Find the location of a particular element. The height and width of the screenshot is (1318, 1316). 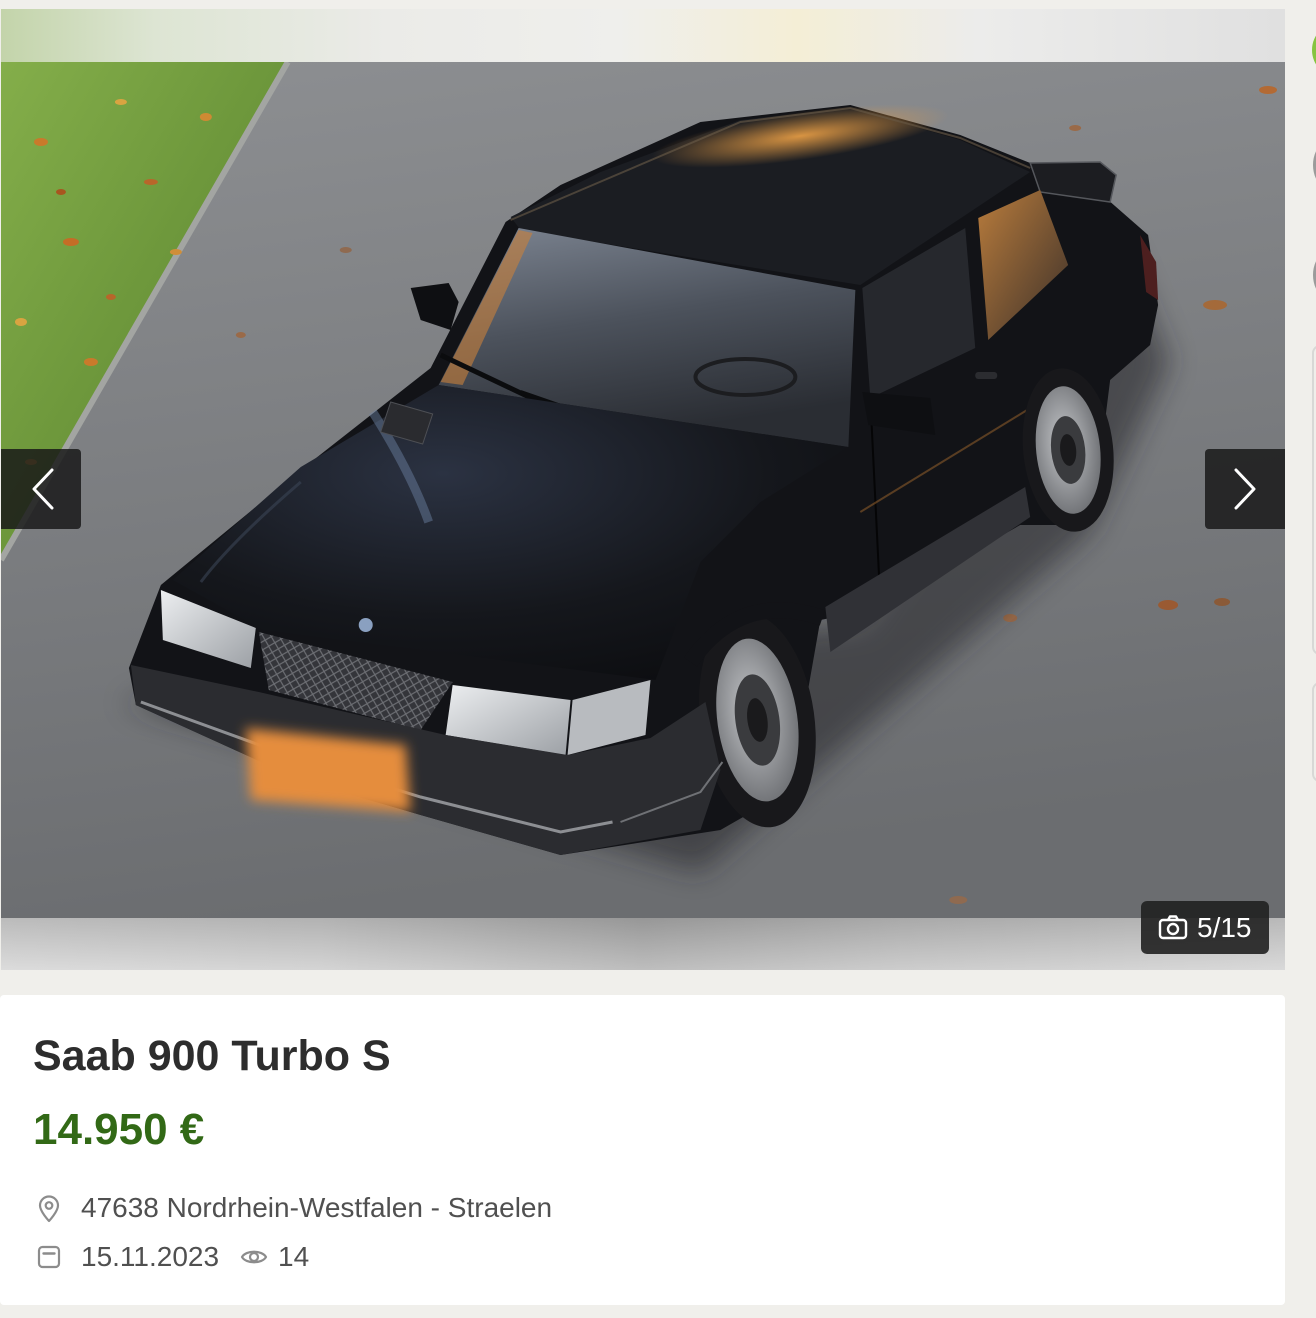

listing-date: 15.11.2023 is located at coordinates (150, 1256).